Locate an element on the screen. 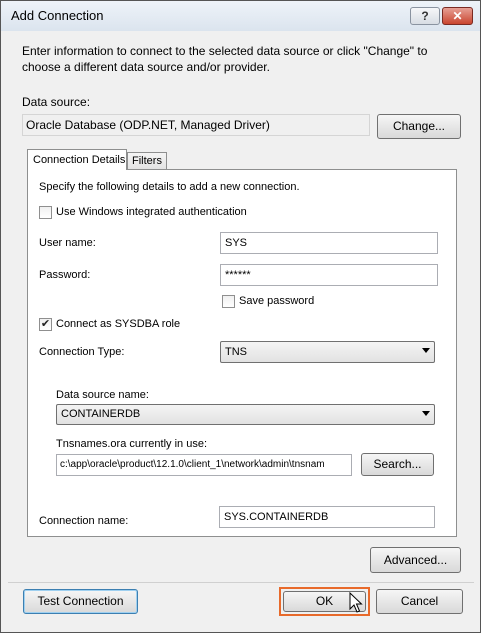  connection-name-input: SYS.CONTAINERDB is located at coordinates (327, 517).